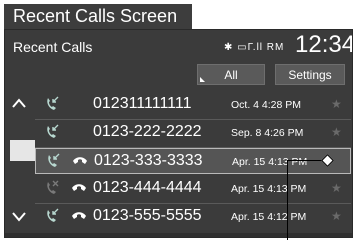  I want to click on call-row: 0123-444-4444 Apr. 15 4:13 PM ★, so click(193, 190).